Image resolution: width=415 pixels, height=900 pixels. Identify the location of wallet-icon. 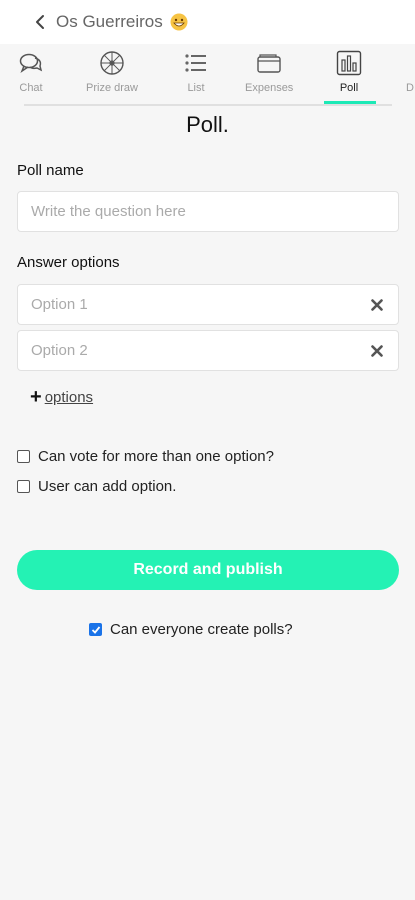
(269, 63).